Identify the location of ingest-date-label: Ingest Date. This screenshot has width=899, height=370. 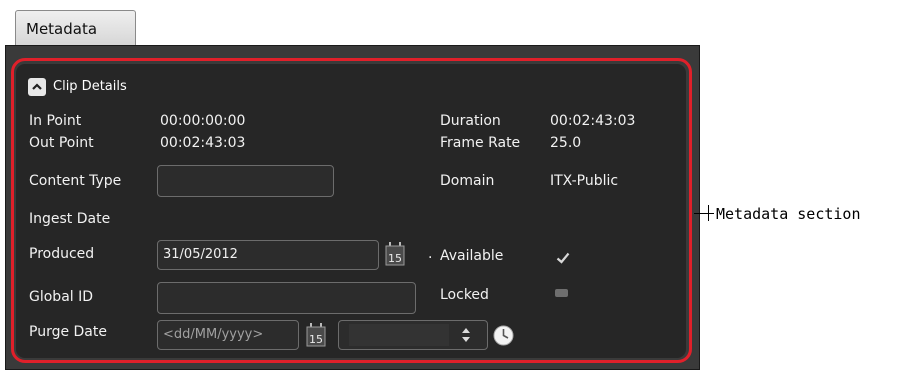
(70, 219).